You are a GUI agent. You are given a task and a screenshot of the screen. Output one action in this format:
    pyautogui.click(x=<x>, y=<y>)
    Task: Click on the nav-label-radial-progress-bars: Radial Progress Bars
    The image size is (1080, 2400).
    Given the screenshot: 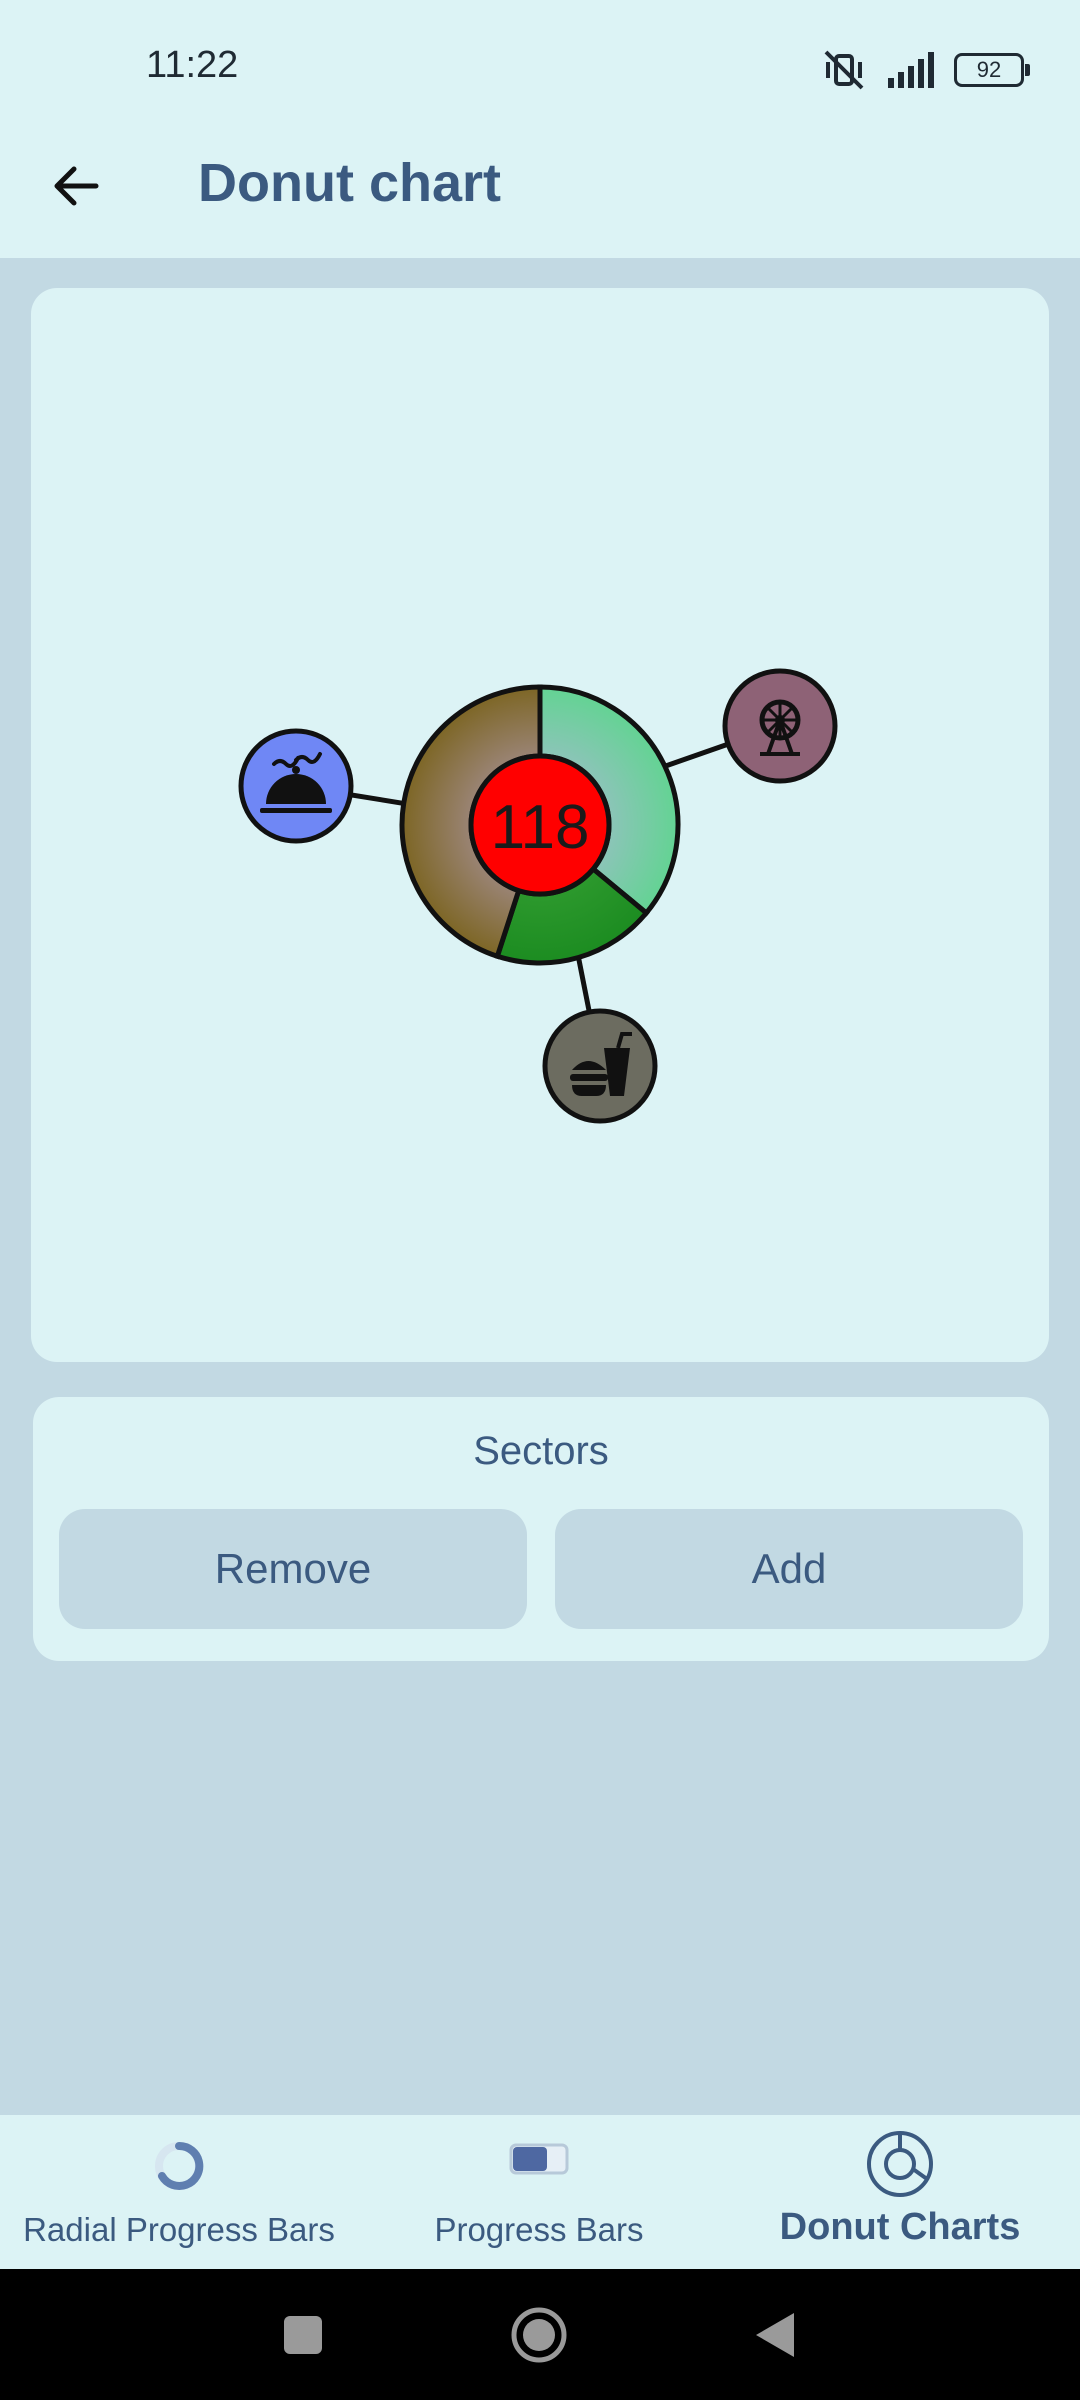 What is the action you would take?
    pyautogui.click(x=179, y=2229)
    